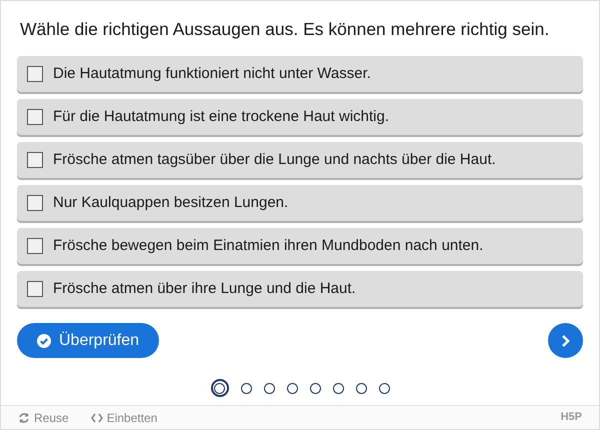 This screenshot has width=600, height=430. What do you see at coordinates (285, 29) in the screenshot?
I see `question-text: Wähle die richtigen Aussaugen aus. Es können mehrere richtig sein.` at bounding box center [285, 29].